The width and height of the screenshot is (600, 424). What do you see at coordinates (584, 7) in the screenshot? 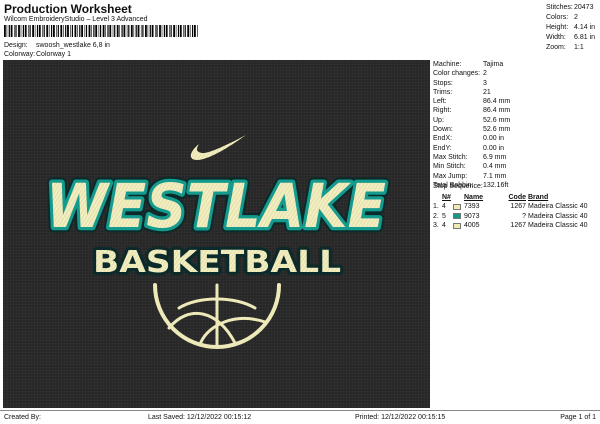
I see `stat-value: 20473` at bounding box center [584, 7].